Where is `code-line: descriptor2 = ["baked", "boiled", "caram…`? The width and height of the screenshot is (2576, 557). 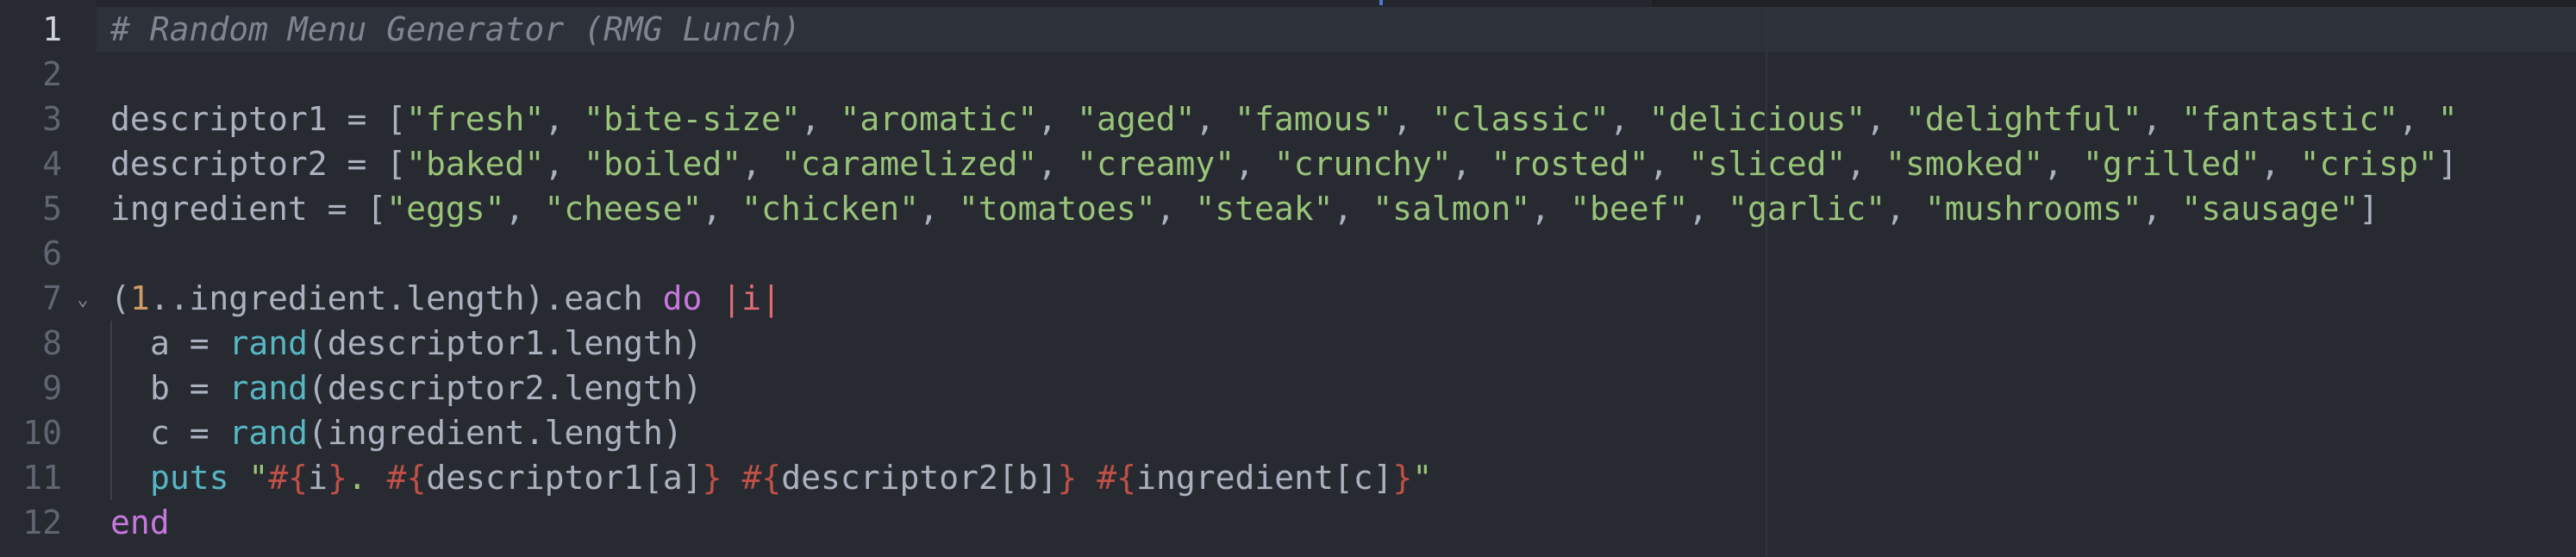
code-line: descriptor2 = ["baked", "boiled", "caram… is located at coordinates (1343, 163).